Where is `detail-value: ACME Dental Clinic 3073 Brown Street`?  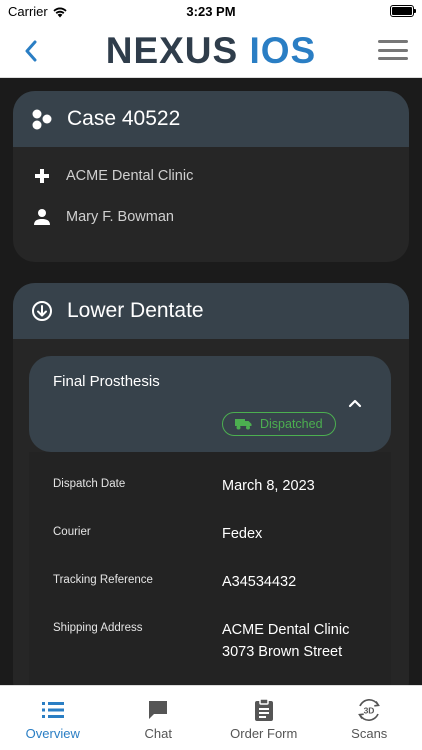 detail-value: ACME Dental Clinic 3073 Brown Street is located at coordinates (285, 641).